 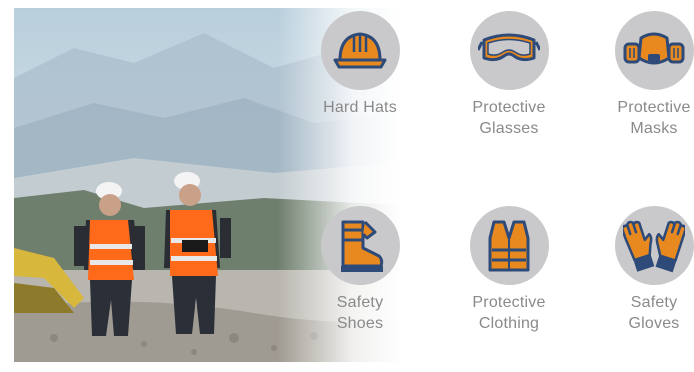 I want to click on ppe-item-hard-hats: Hard Hats, so click(x=360, y=64).